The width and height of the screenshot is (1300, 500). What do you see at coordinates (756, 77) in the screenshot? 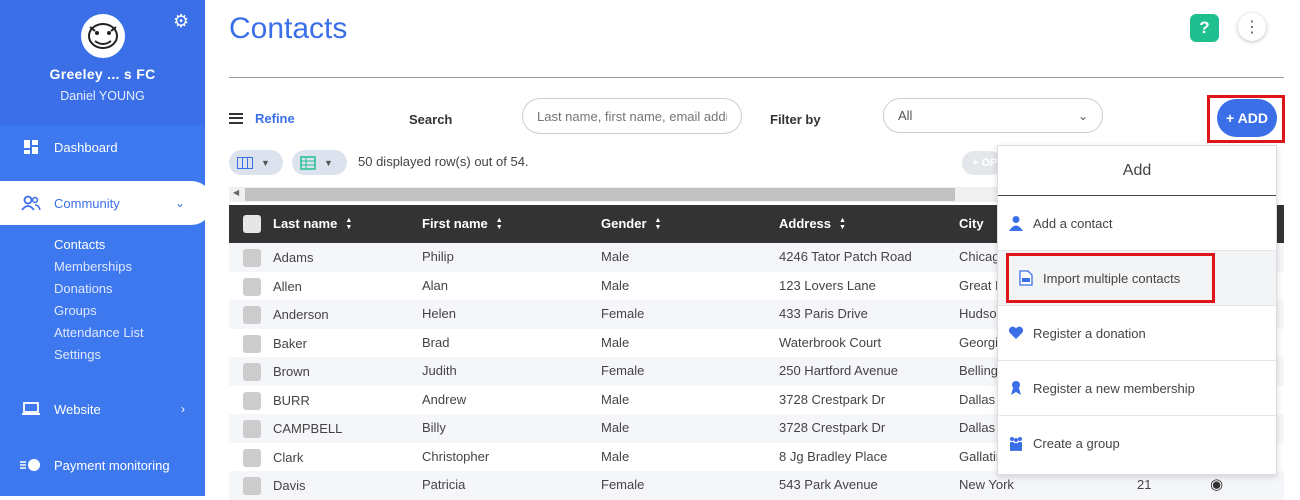
I see `header-divider` at bounding box center [756, 77].